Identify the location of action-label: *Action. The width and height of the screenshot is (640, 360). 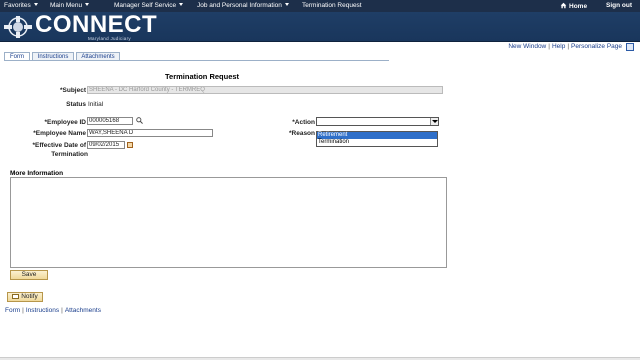
(303, 122).